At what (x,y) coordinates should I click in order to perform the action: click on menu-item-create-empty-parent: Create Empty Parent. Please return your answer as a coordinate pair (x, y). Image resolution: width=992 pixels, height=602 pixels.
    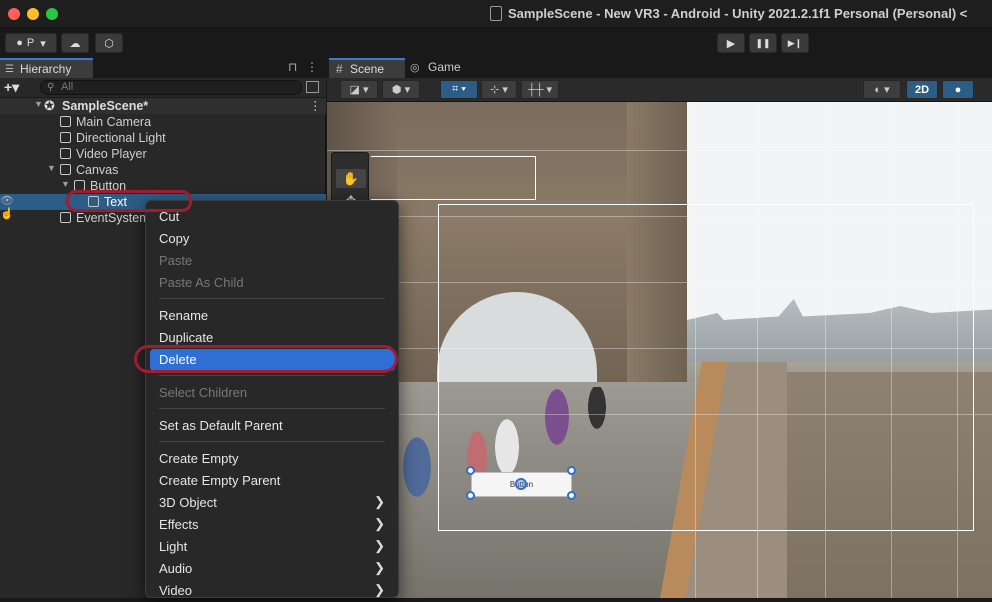
    Looking at the image, I should click on (272, 481).